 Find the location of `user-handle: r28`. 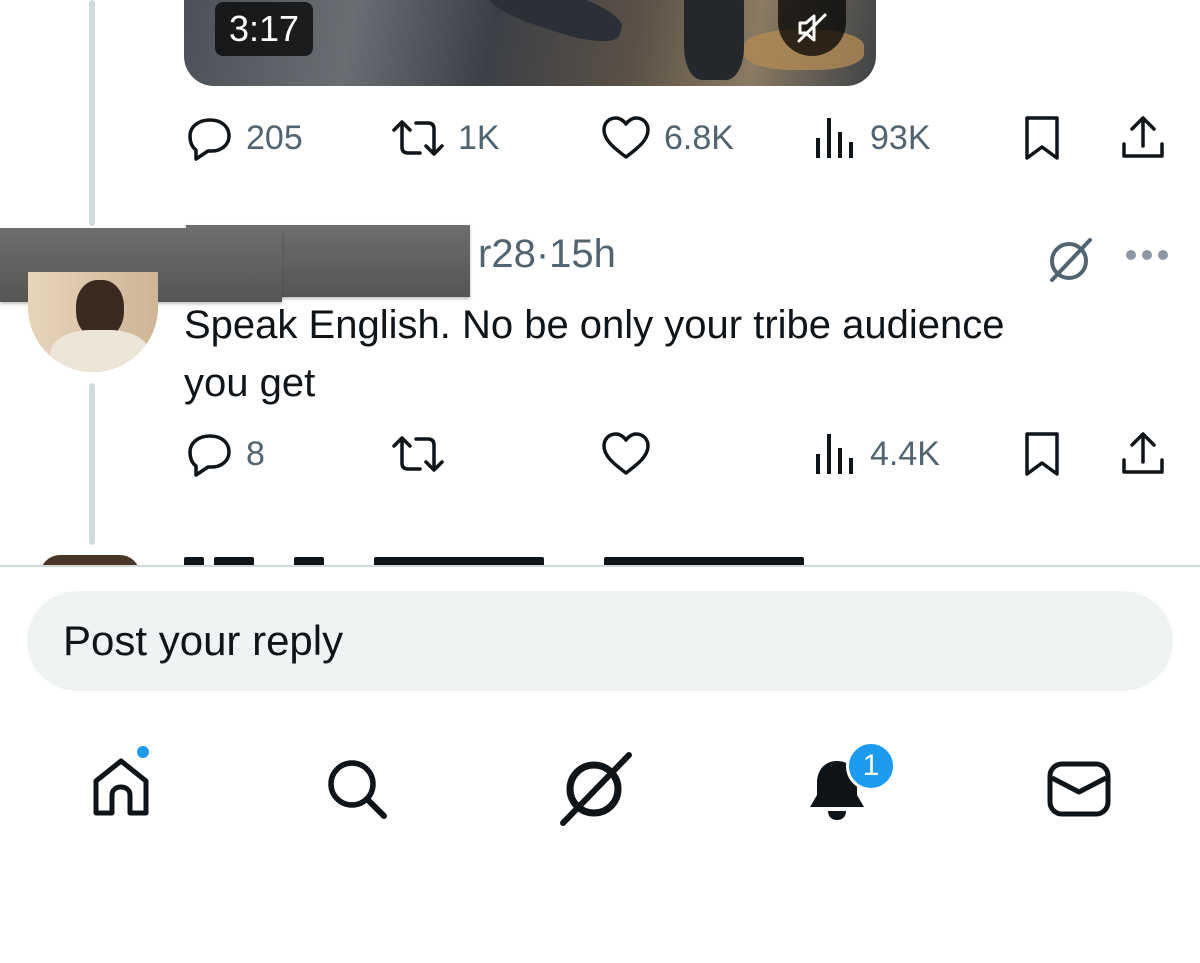

user-handle: r28 is located at coordinates (507, 254).